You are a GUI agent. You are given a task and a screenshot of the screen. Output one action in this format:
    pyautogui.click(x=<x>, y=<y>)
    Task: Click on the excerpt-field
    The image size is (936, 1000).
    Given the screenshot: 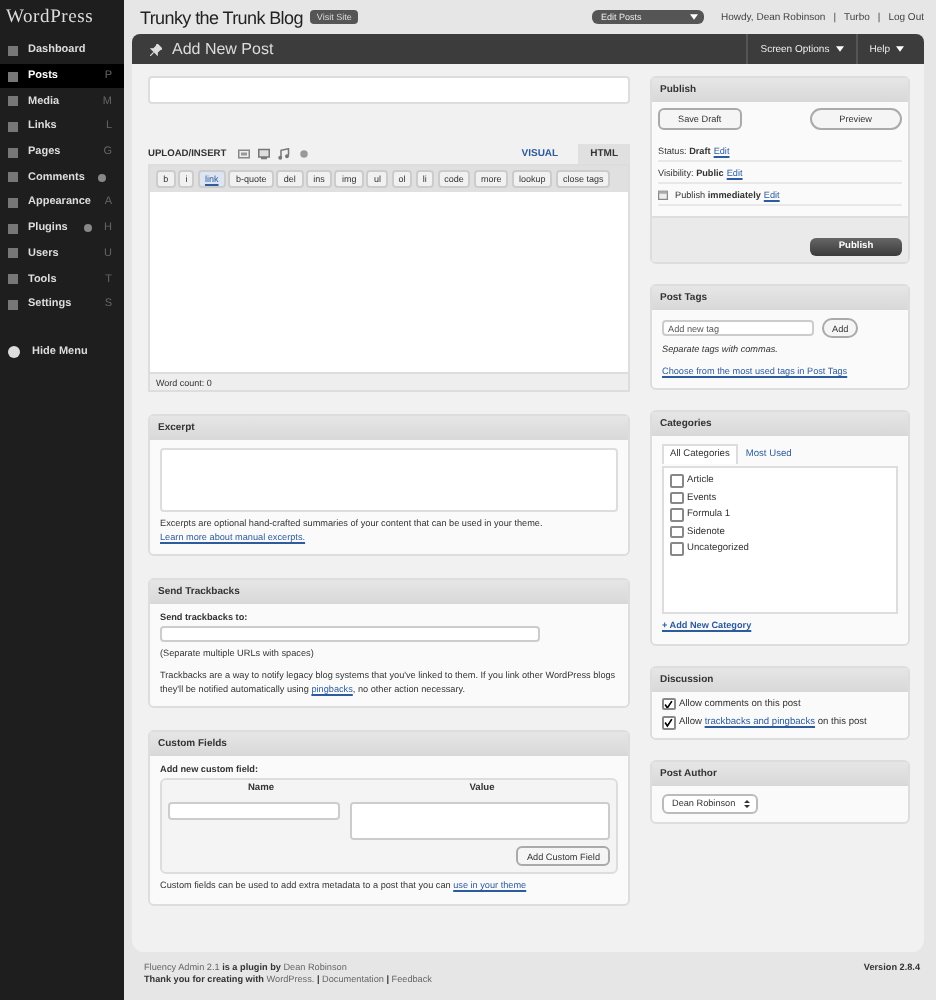 What is the action you would take?
    pyautogui.click(x=389, y=480)
    